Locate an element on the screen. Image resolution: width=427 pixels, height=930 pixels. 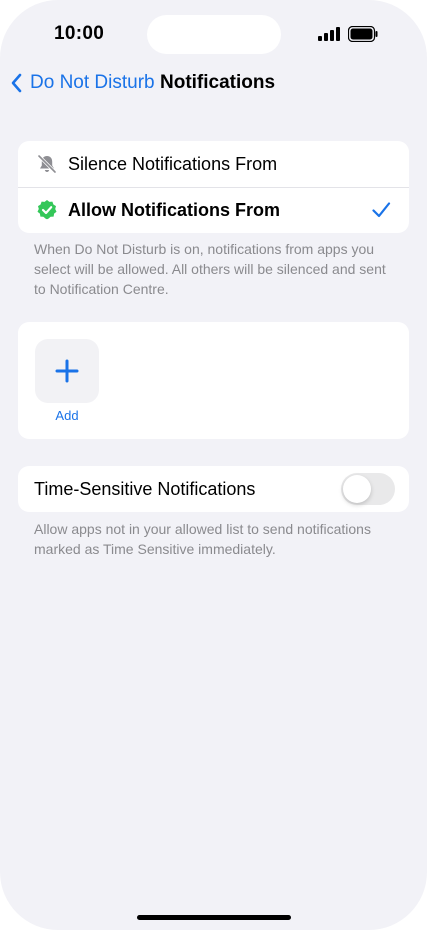
time-sensitive-card: Time-Sensitive Notifications is located at coordinates (213, 489).